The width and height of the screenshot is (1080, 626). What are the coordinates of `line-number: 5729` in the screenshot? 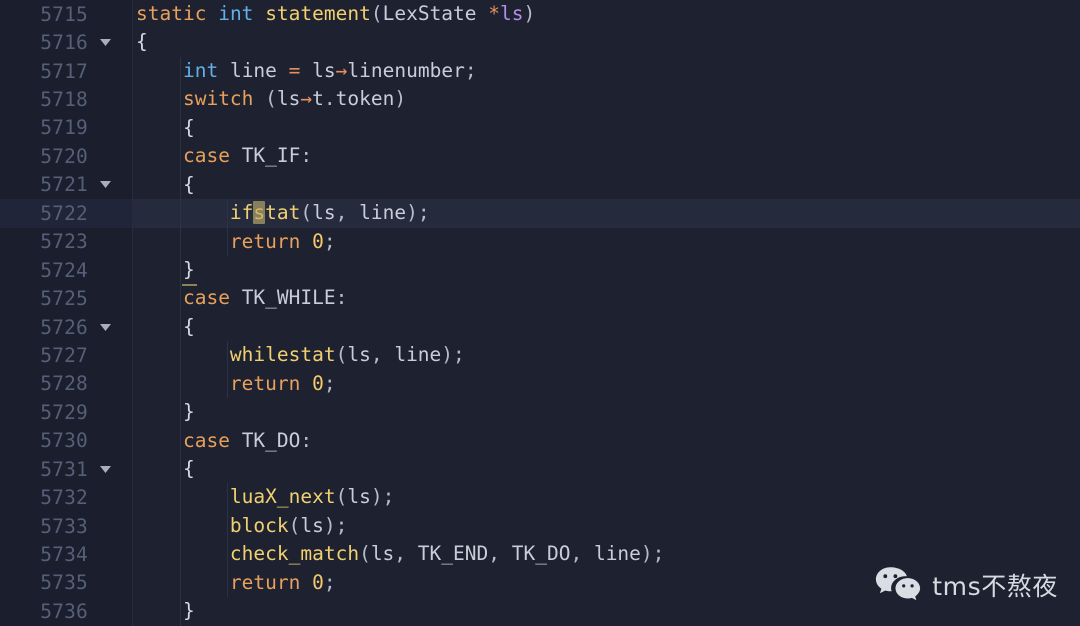 It's located at (64, 412).